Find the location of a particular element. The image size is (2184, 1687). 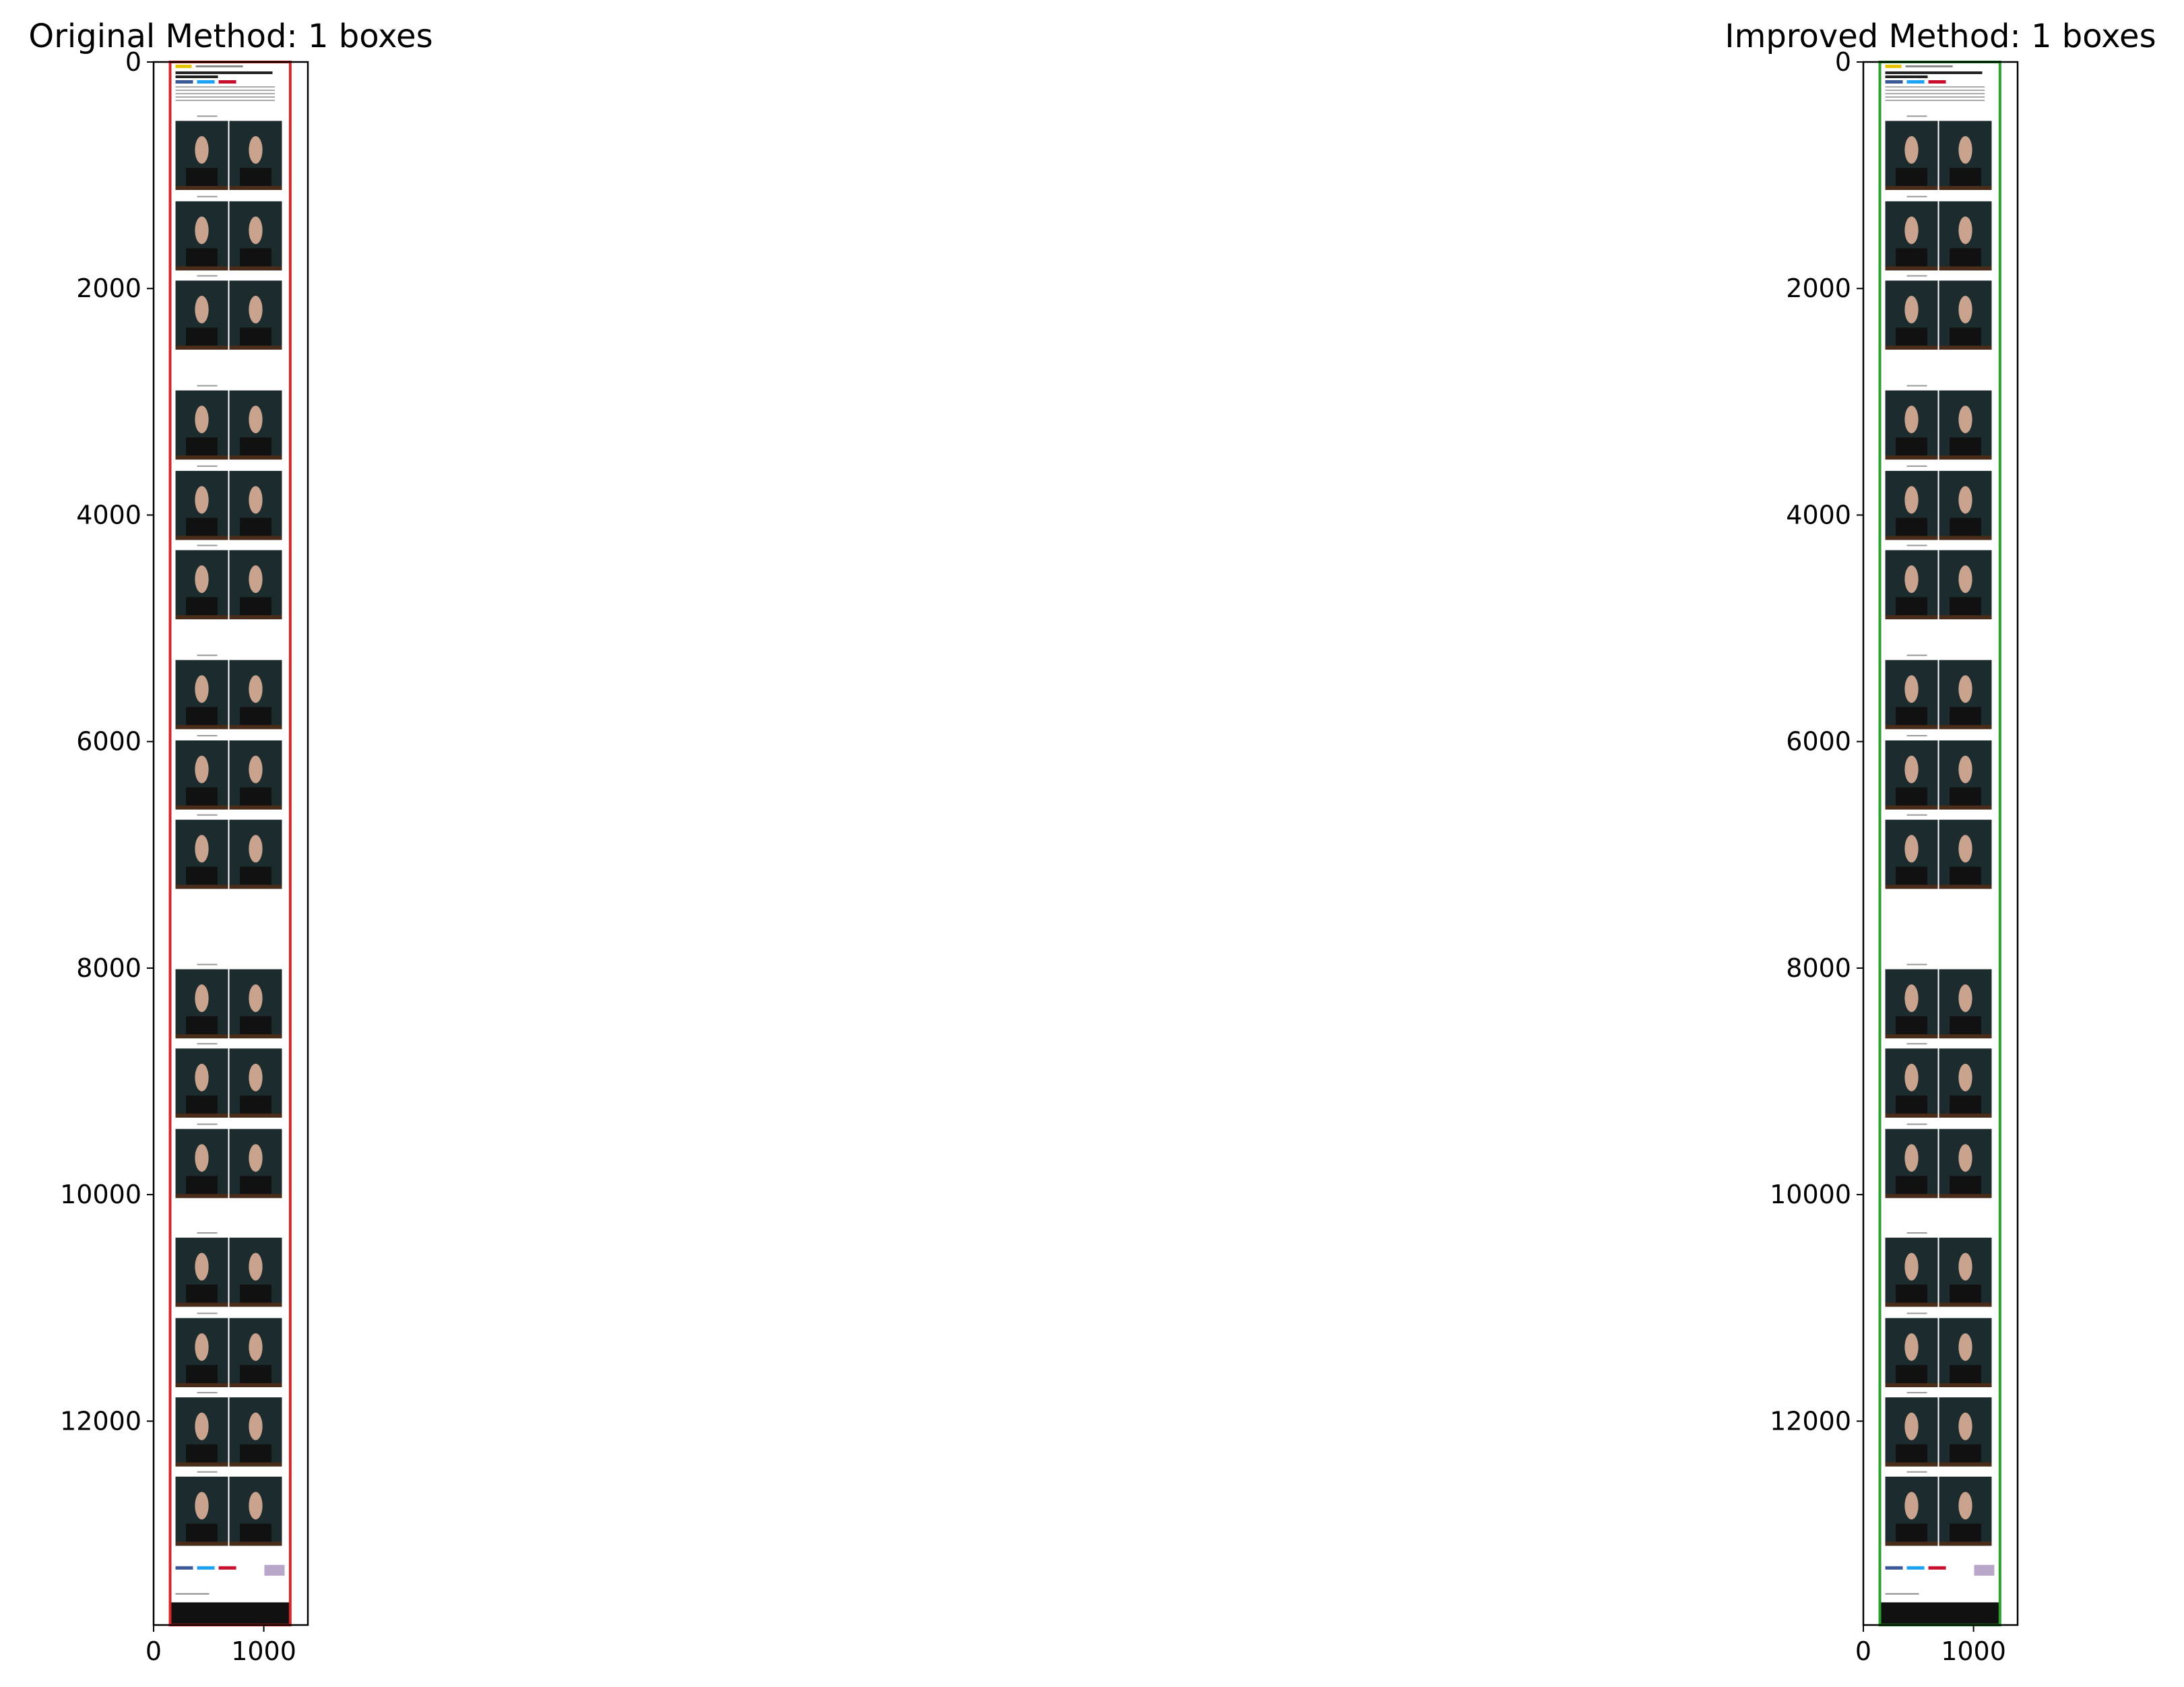

footer-share-twitter is located at coordinates (206, 1568).